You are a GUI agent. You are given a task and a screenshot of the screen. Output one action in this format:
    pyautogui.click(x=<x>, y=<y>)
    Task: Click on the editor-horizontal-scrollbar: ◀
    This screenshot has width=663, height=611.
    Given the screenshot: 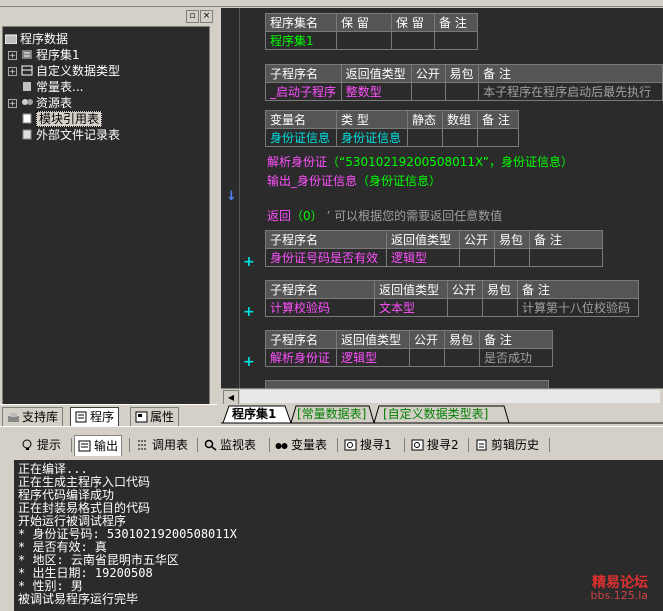 What is the action you would take?
    pyautogui.click(x=442, y=396)
    